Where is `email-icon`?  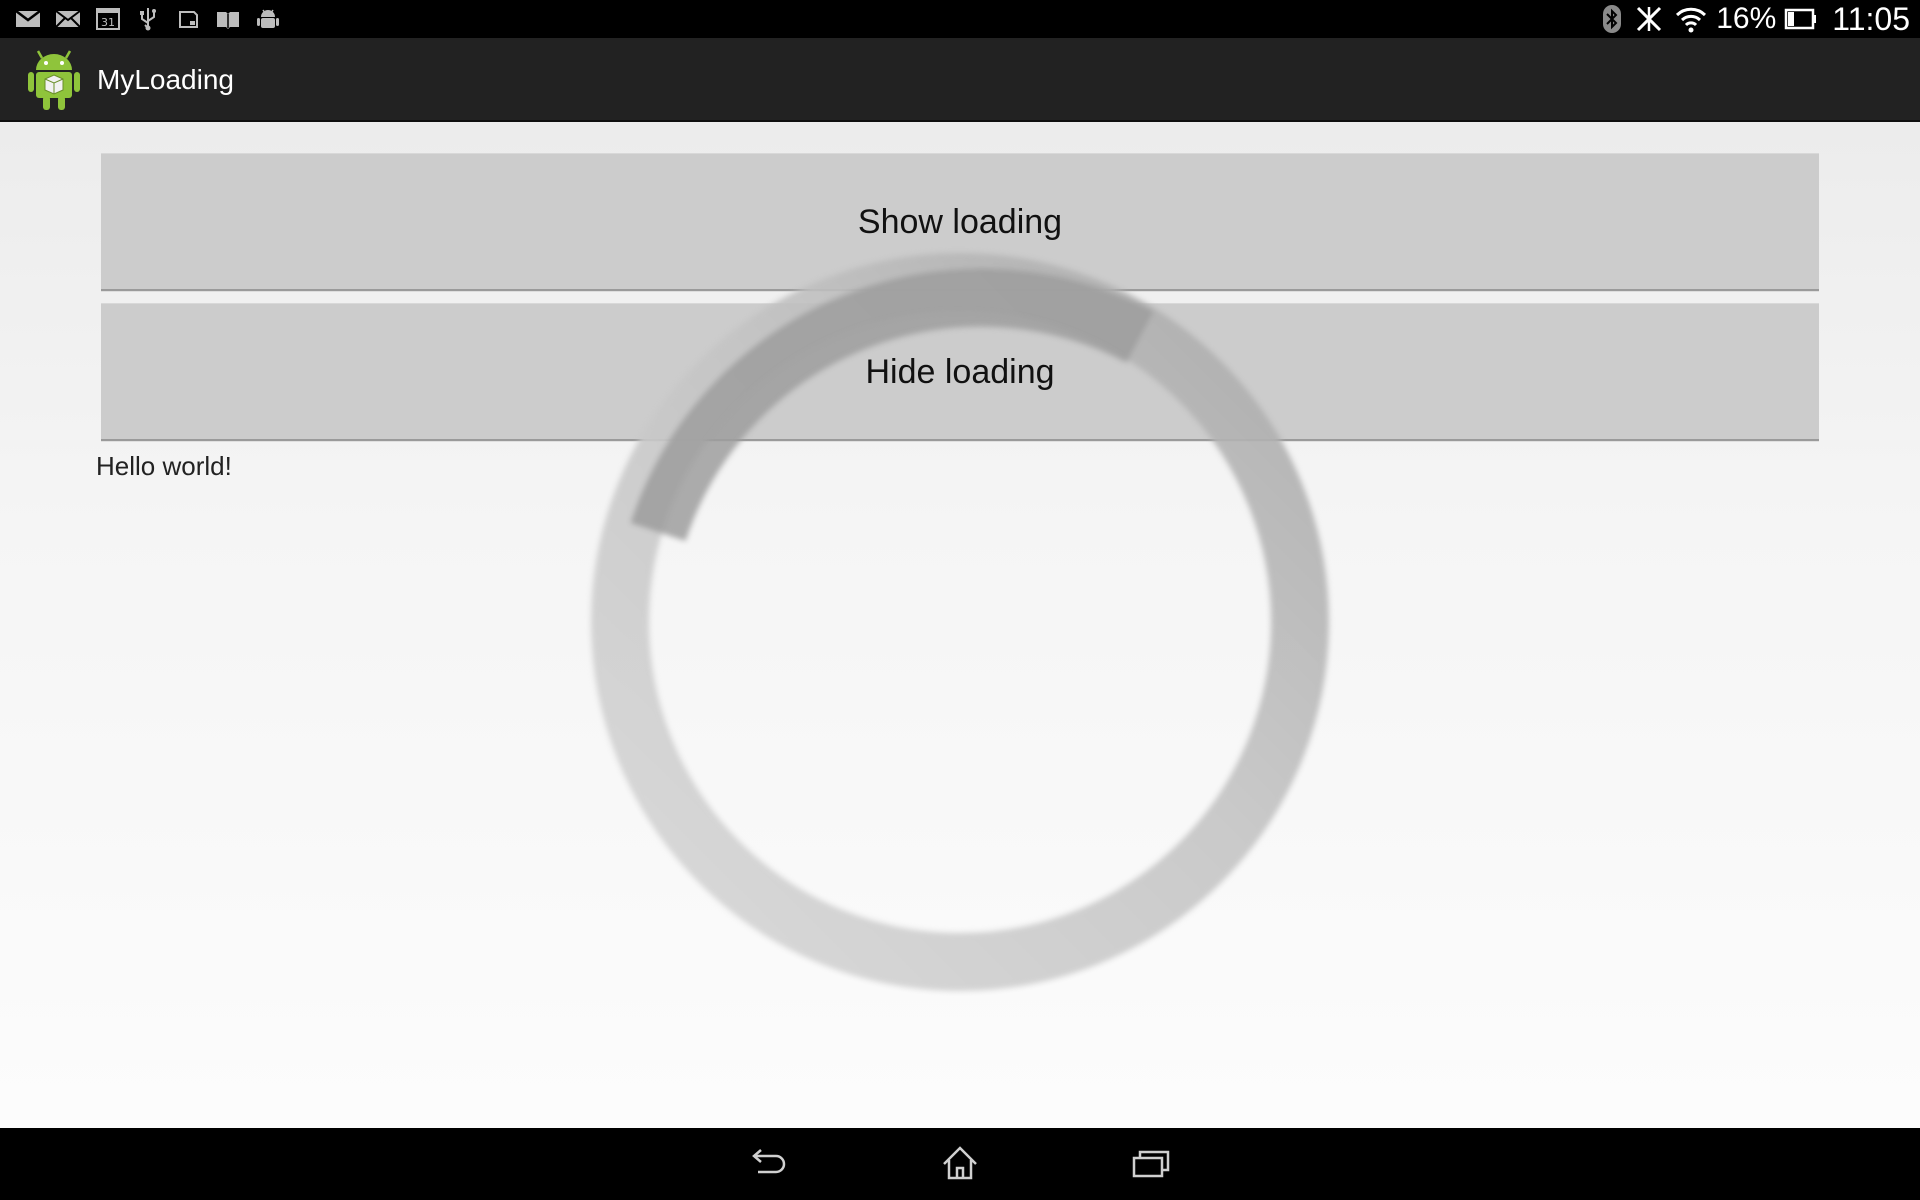
email-icon is located at coordinates (68, 19).